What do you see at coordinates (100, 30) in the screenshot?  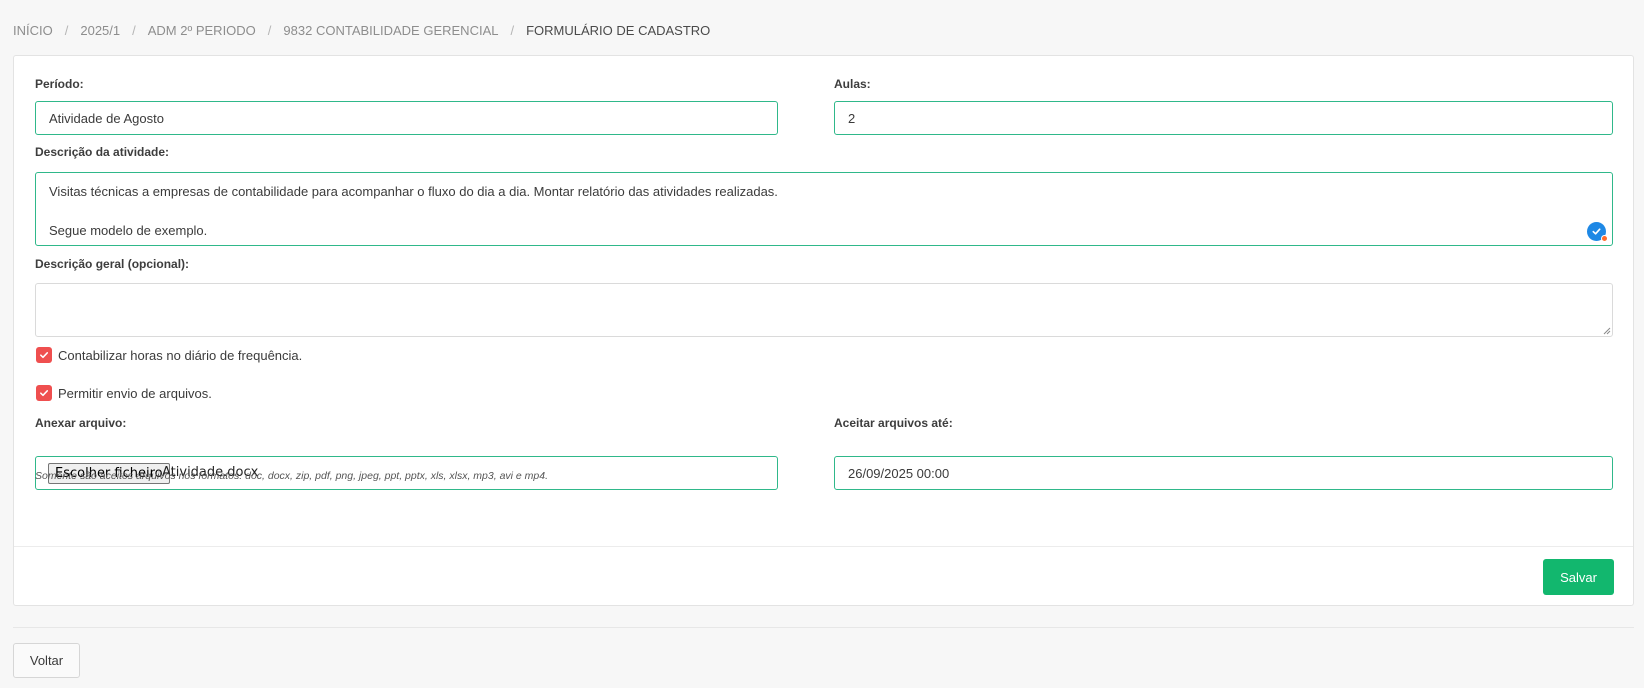 I see `breadcrumb-item-semester: 2025/1` at bounding box center [100, 30].